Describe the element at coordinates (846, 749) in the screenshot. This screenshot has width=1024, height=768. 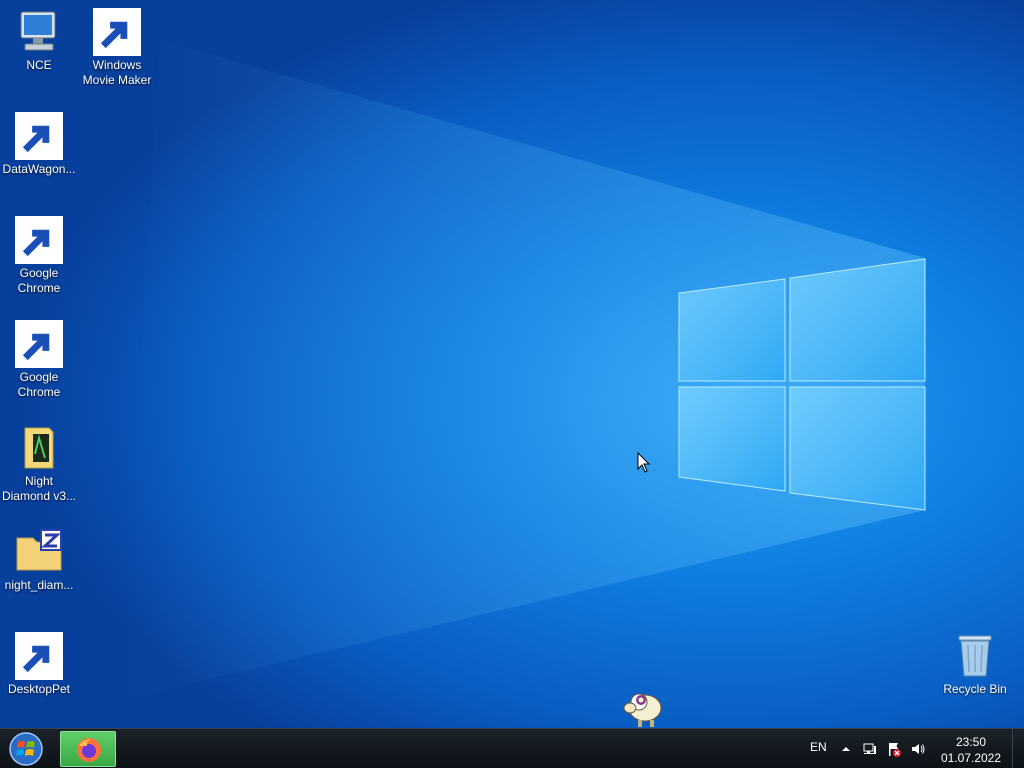
I see `chevron-up-icon` at that location.